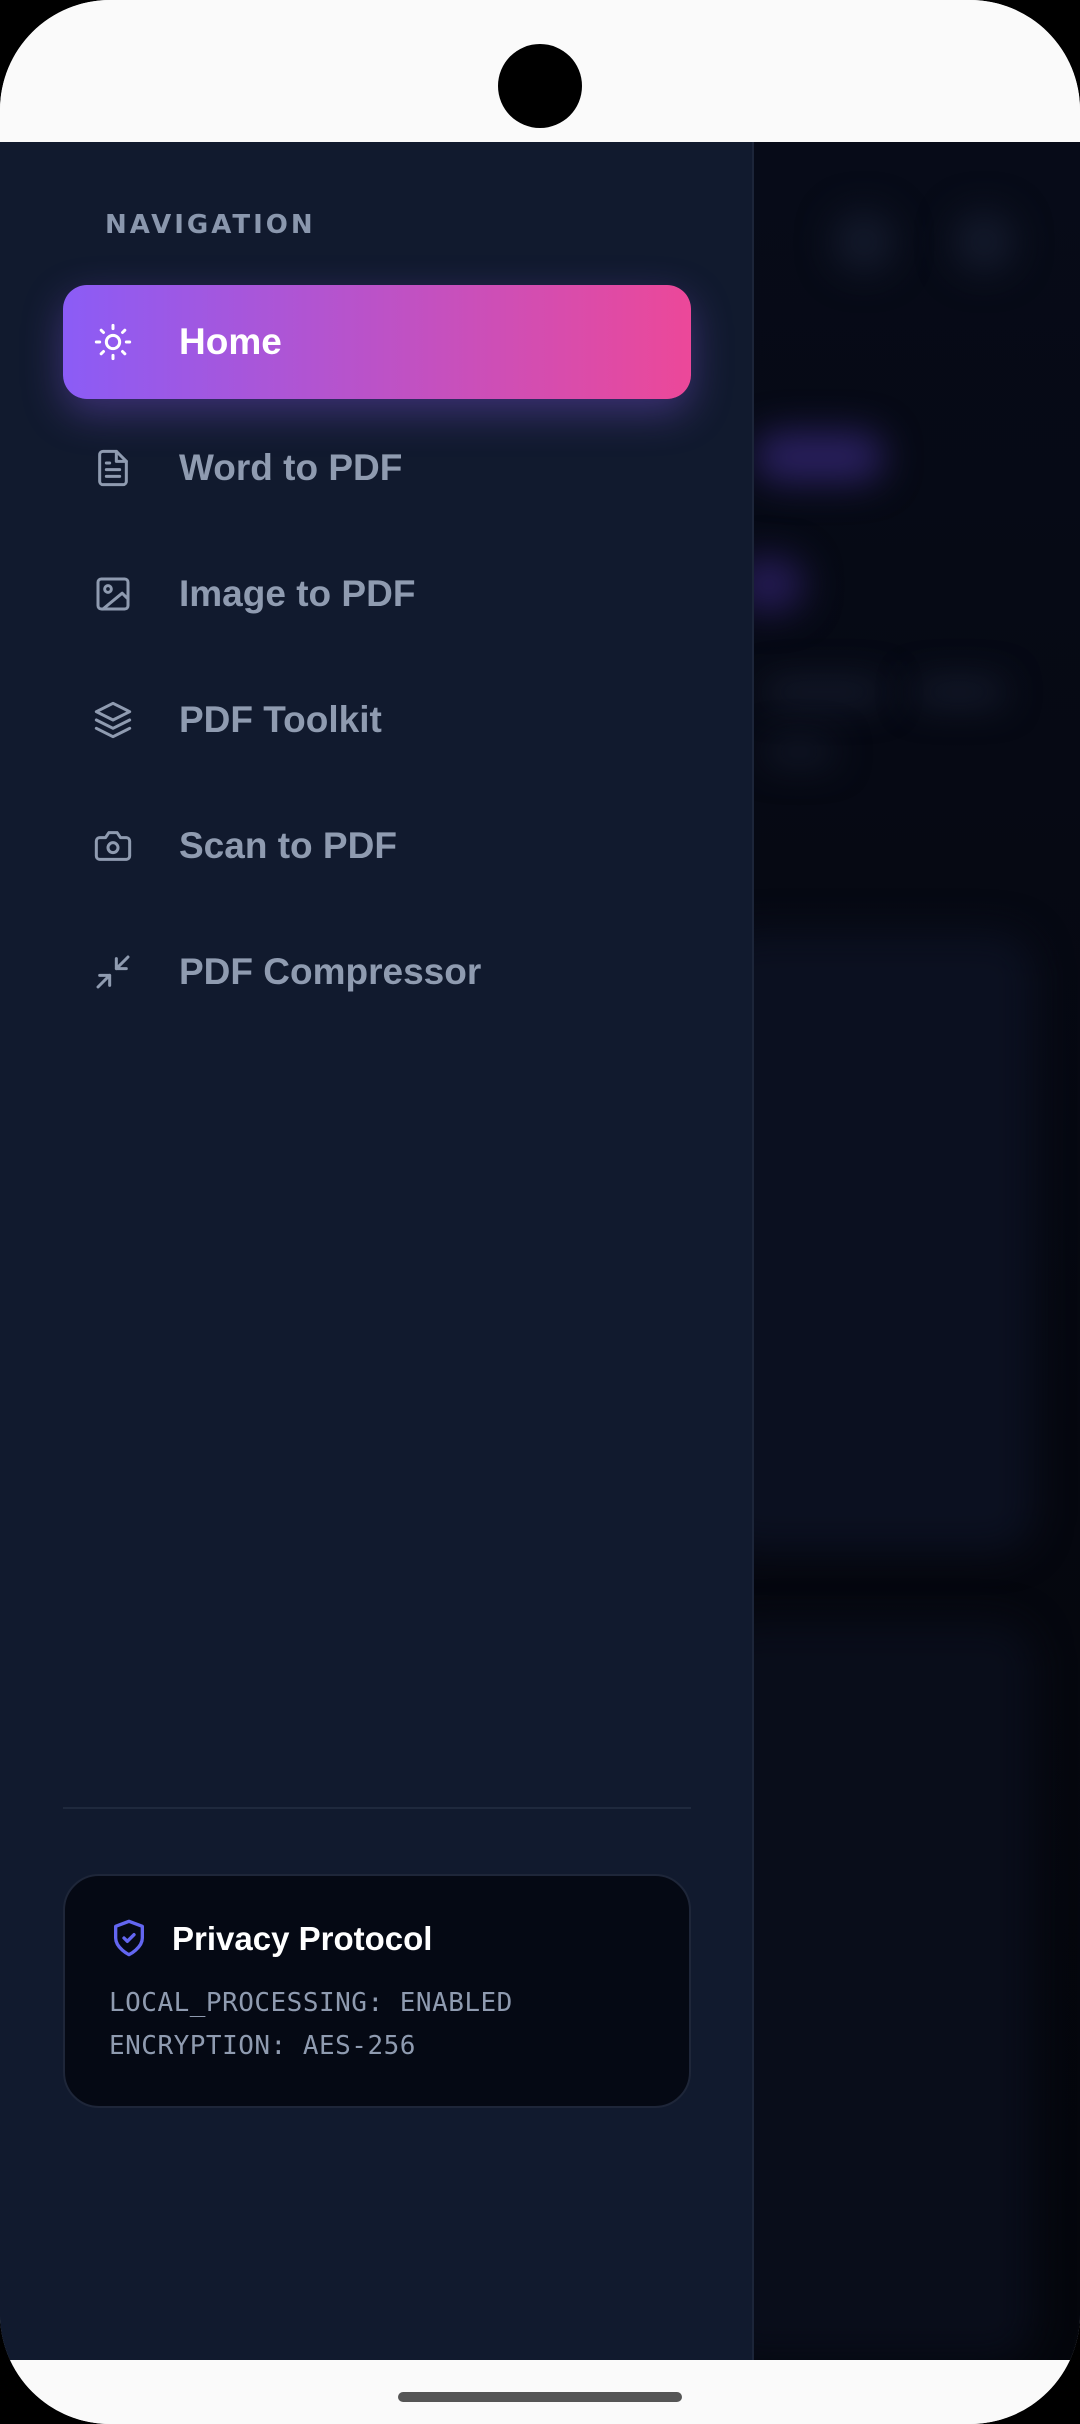 The width and height of the screenshot is (1080, 2424). What do you see at coordinates (113, 594) in the screenshot?
I see `image-icon` at bounding box center [113, 594].